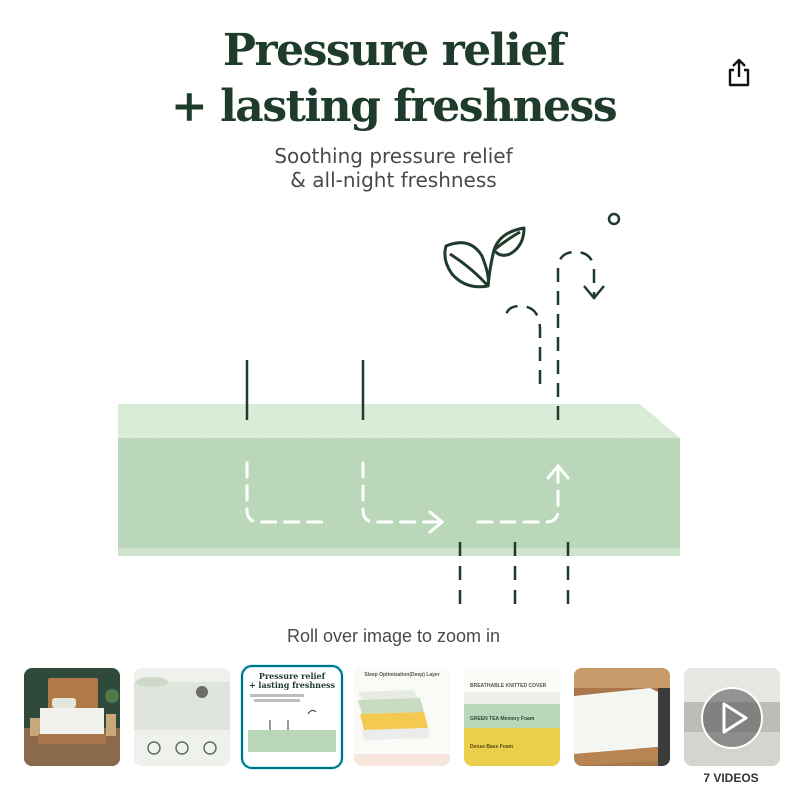 This screenshot has height=785, width=787. I want to click on share-icon, so click(739, 72).